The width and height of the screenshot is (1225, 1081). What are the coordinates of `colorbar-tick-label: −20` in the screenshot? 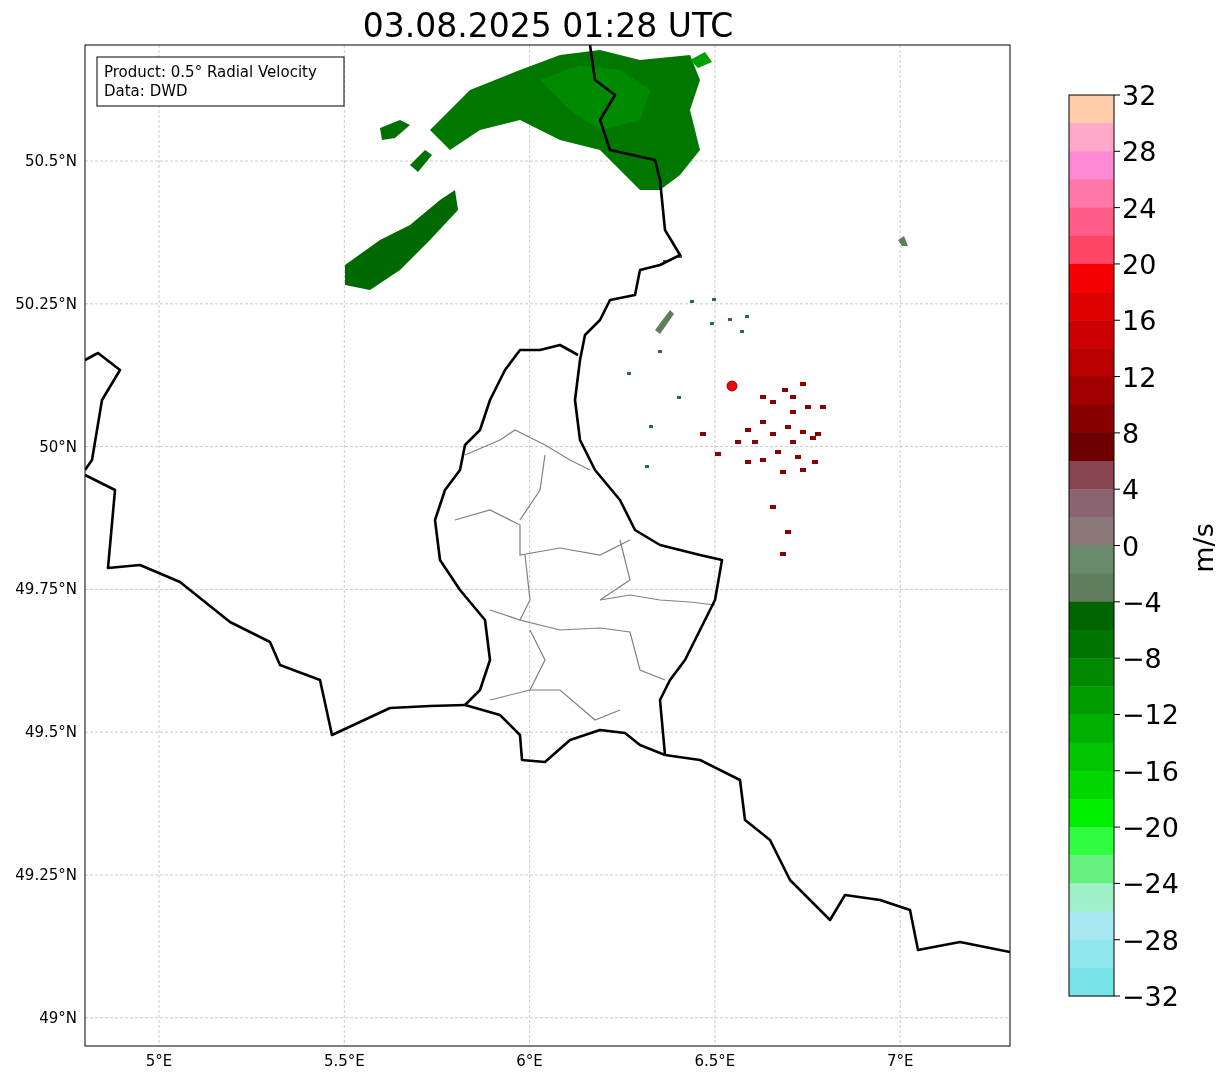 It's located at (1150, 828).